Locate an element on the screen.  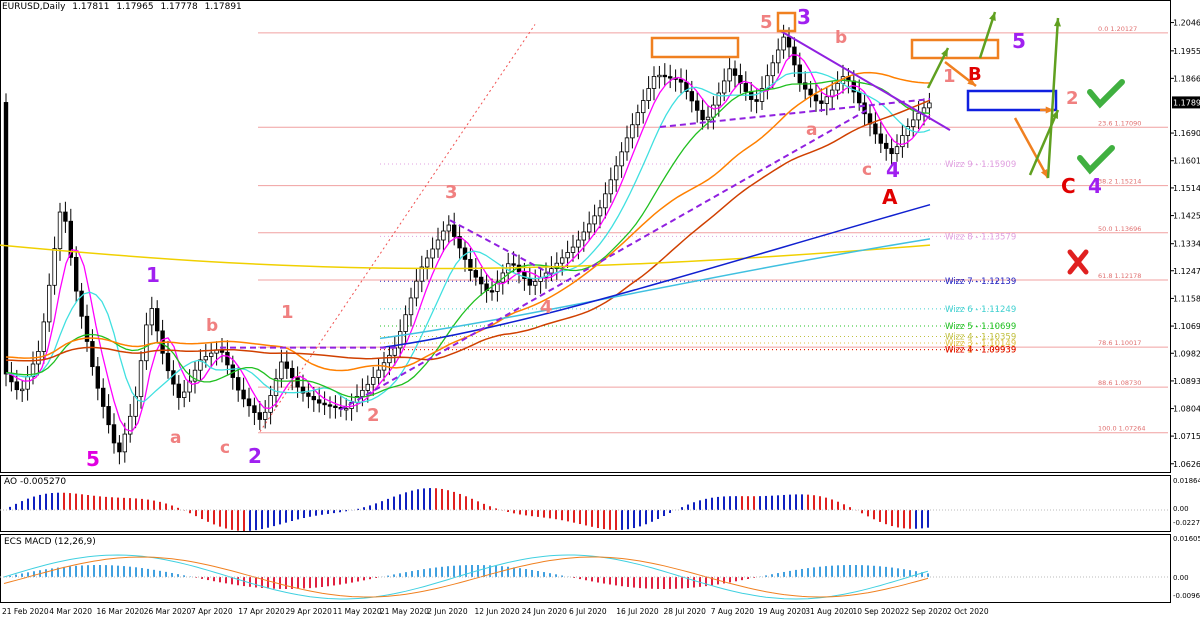
ao-tick-label: -0.0227 is located at coordinates (1186, 523).